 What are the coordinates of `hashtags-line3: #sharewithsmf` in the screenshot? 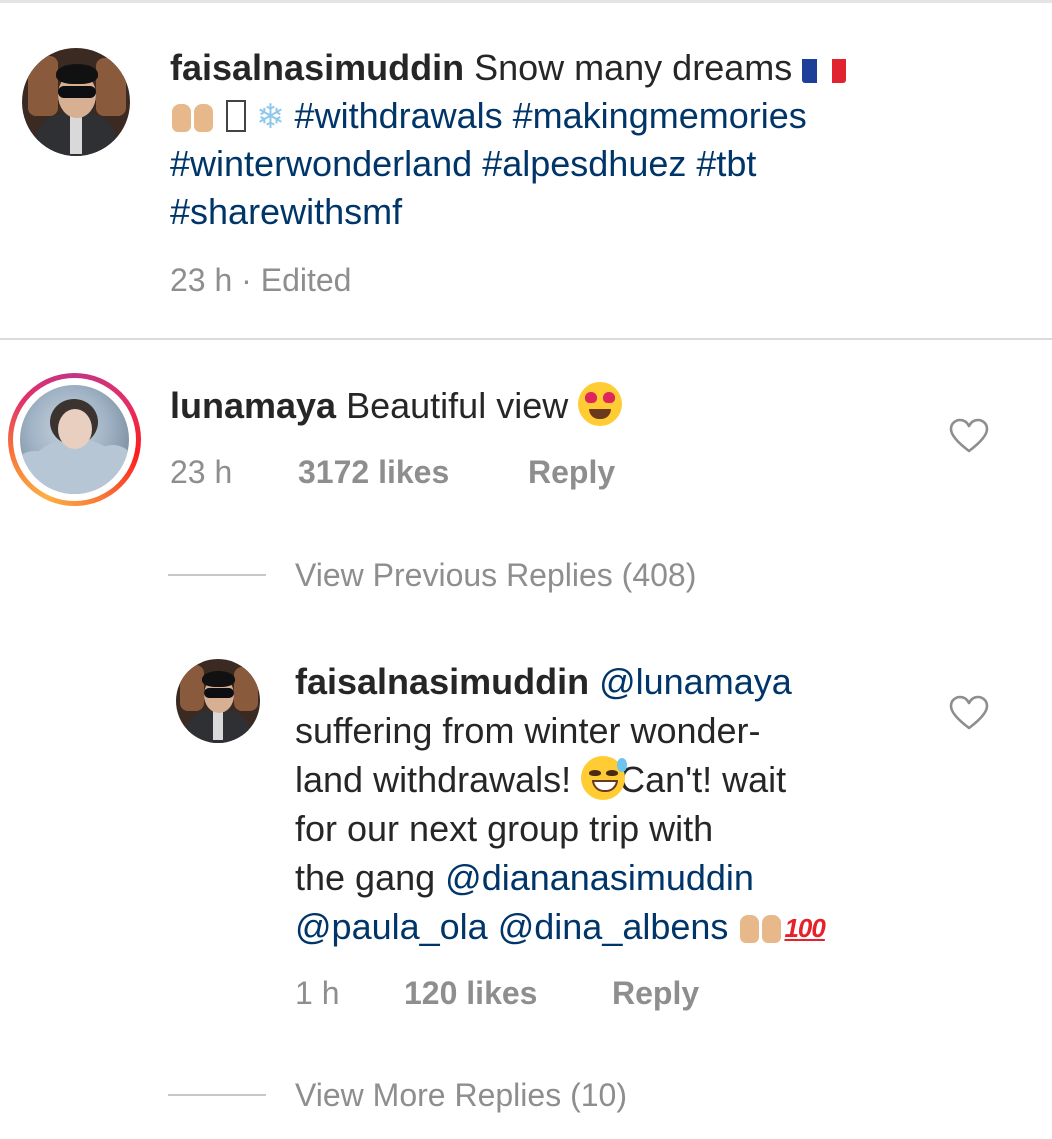 It's located at (286, 212).